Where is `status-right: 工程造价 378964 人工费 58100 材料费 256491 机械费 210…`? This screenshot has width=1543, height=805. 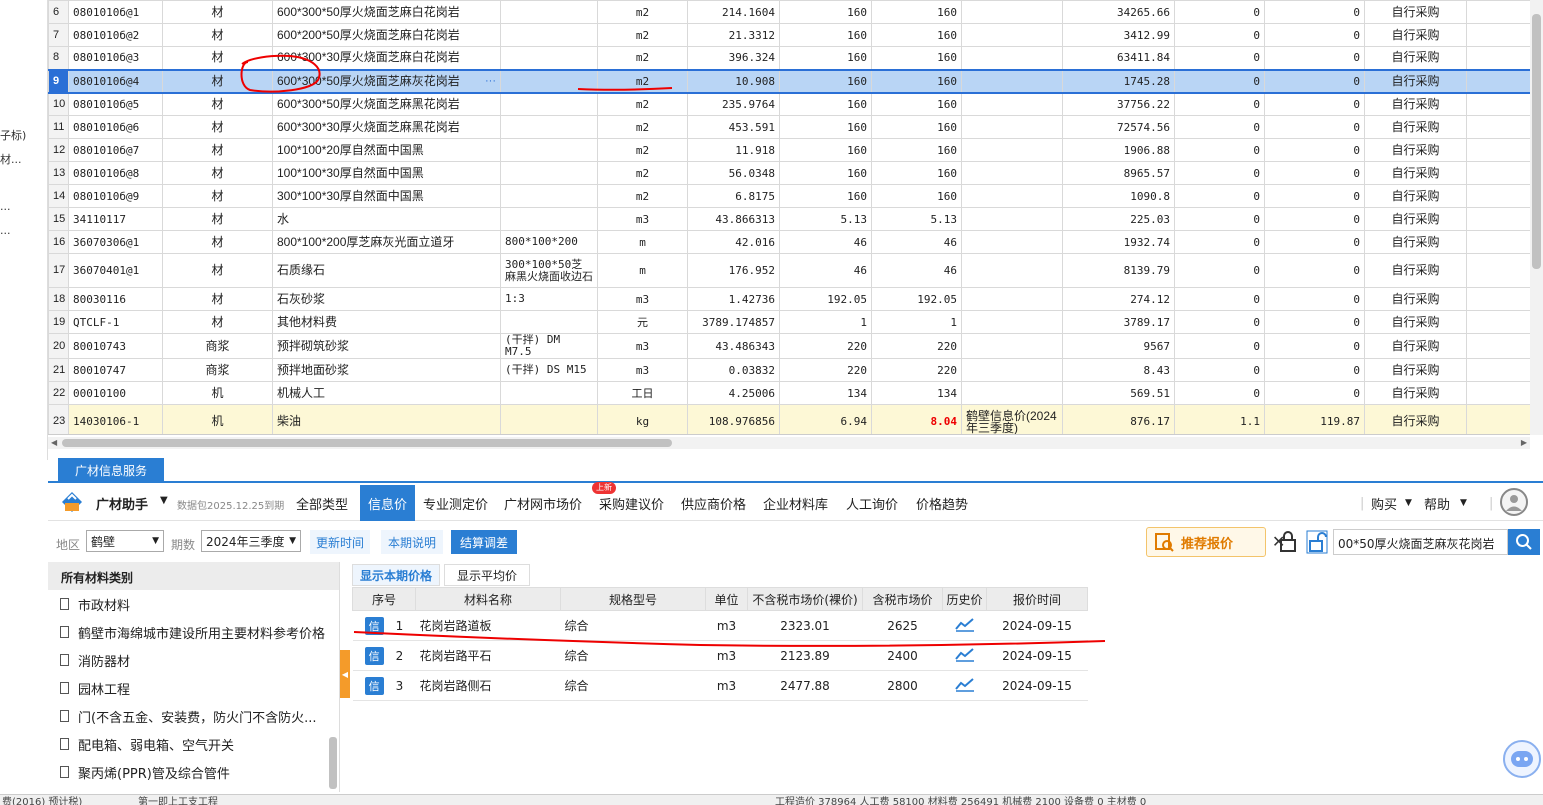
status-right: 工程造价 378964 人工费 58100 材料费 256491 机械费 210… is located at coordinates (961, 801).